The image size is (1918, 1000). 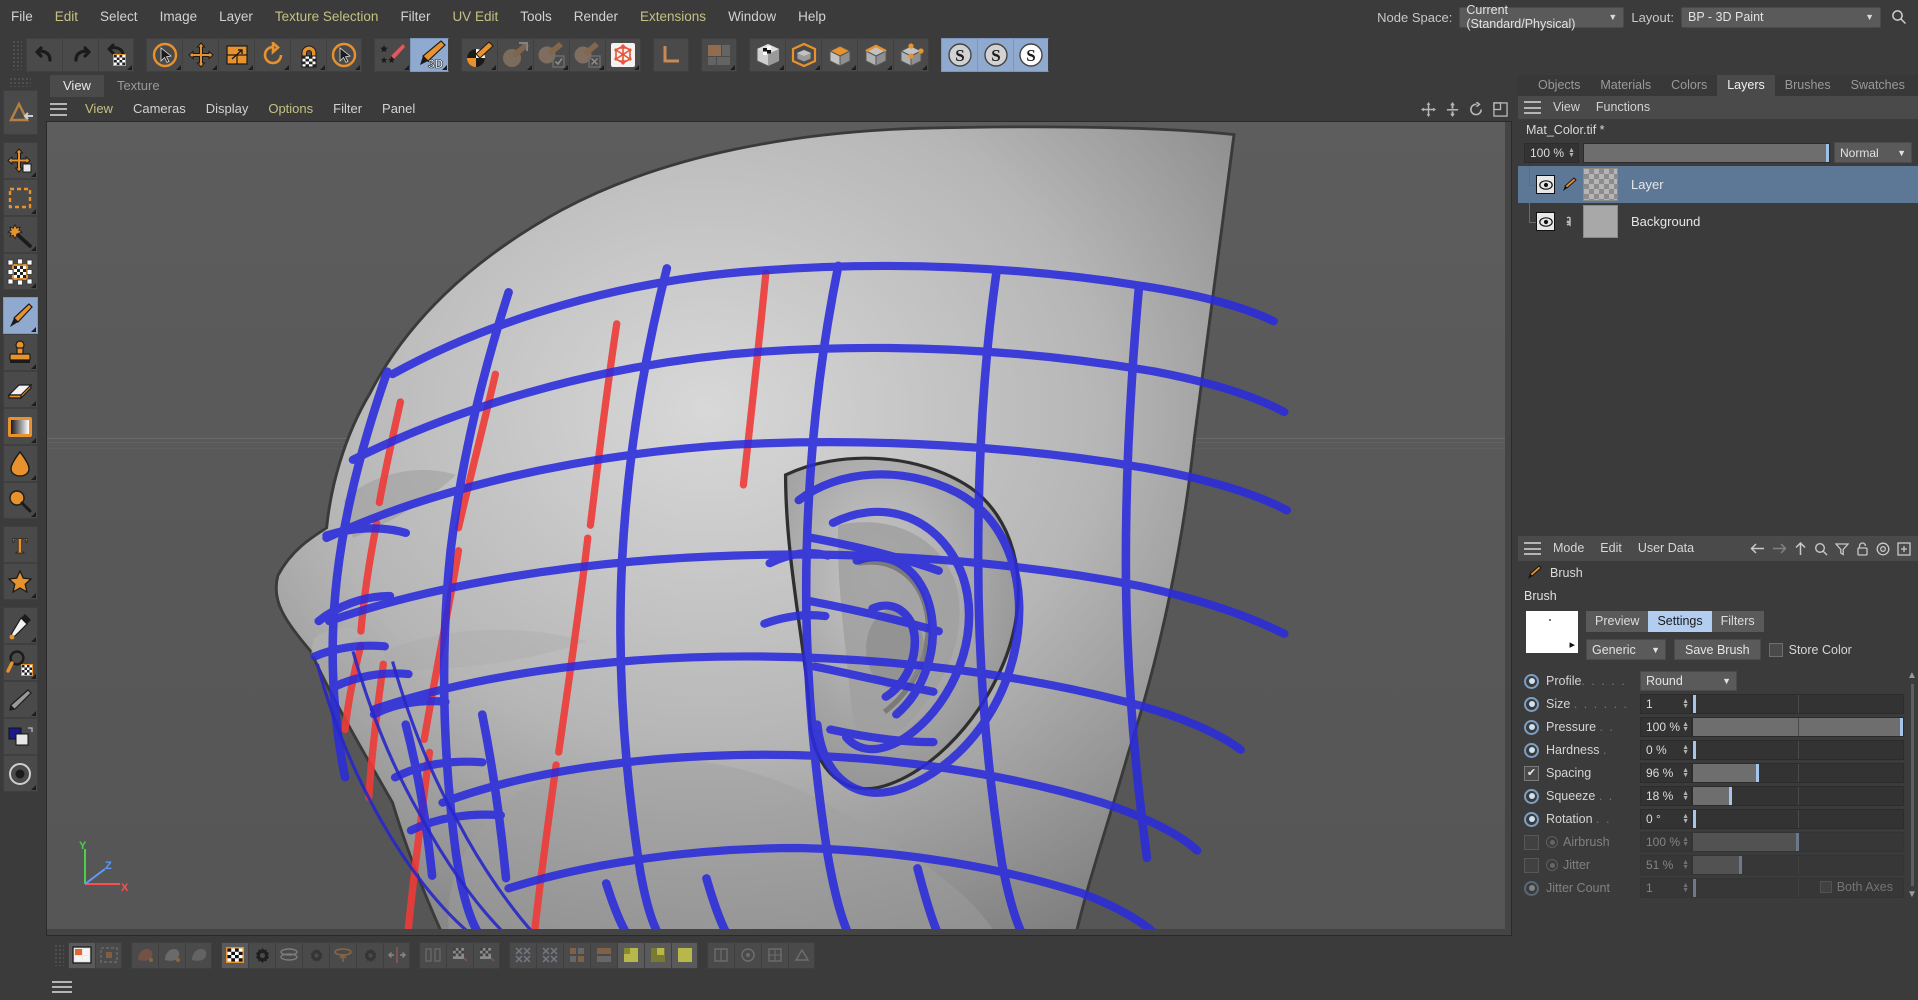 I want to click on param-rotation-toggle, so click(x=1531, y=819).